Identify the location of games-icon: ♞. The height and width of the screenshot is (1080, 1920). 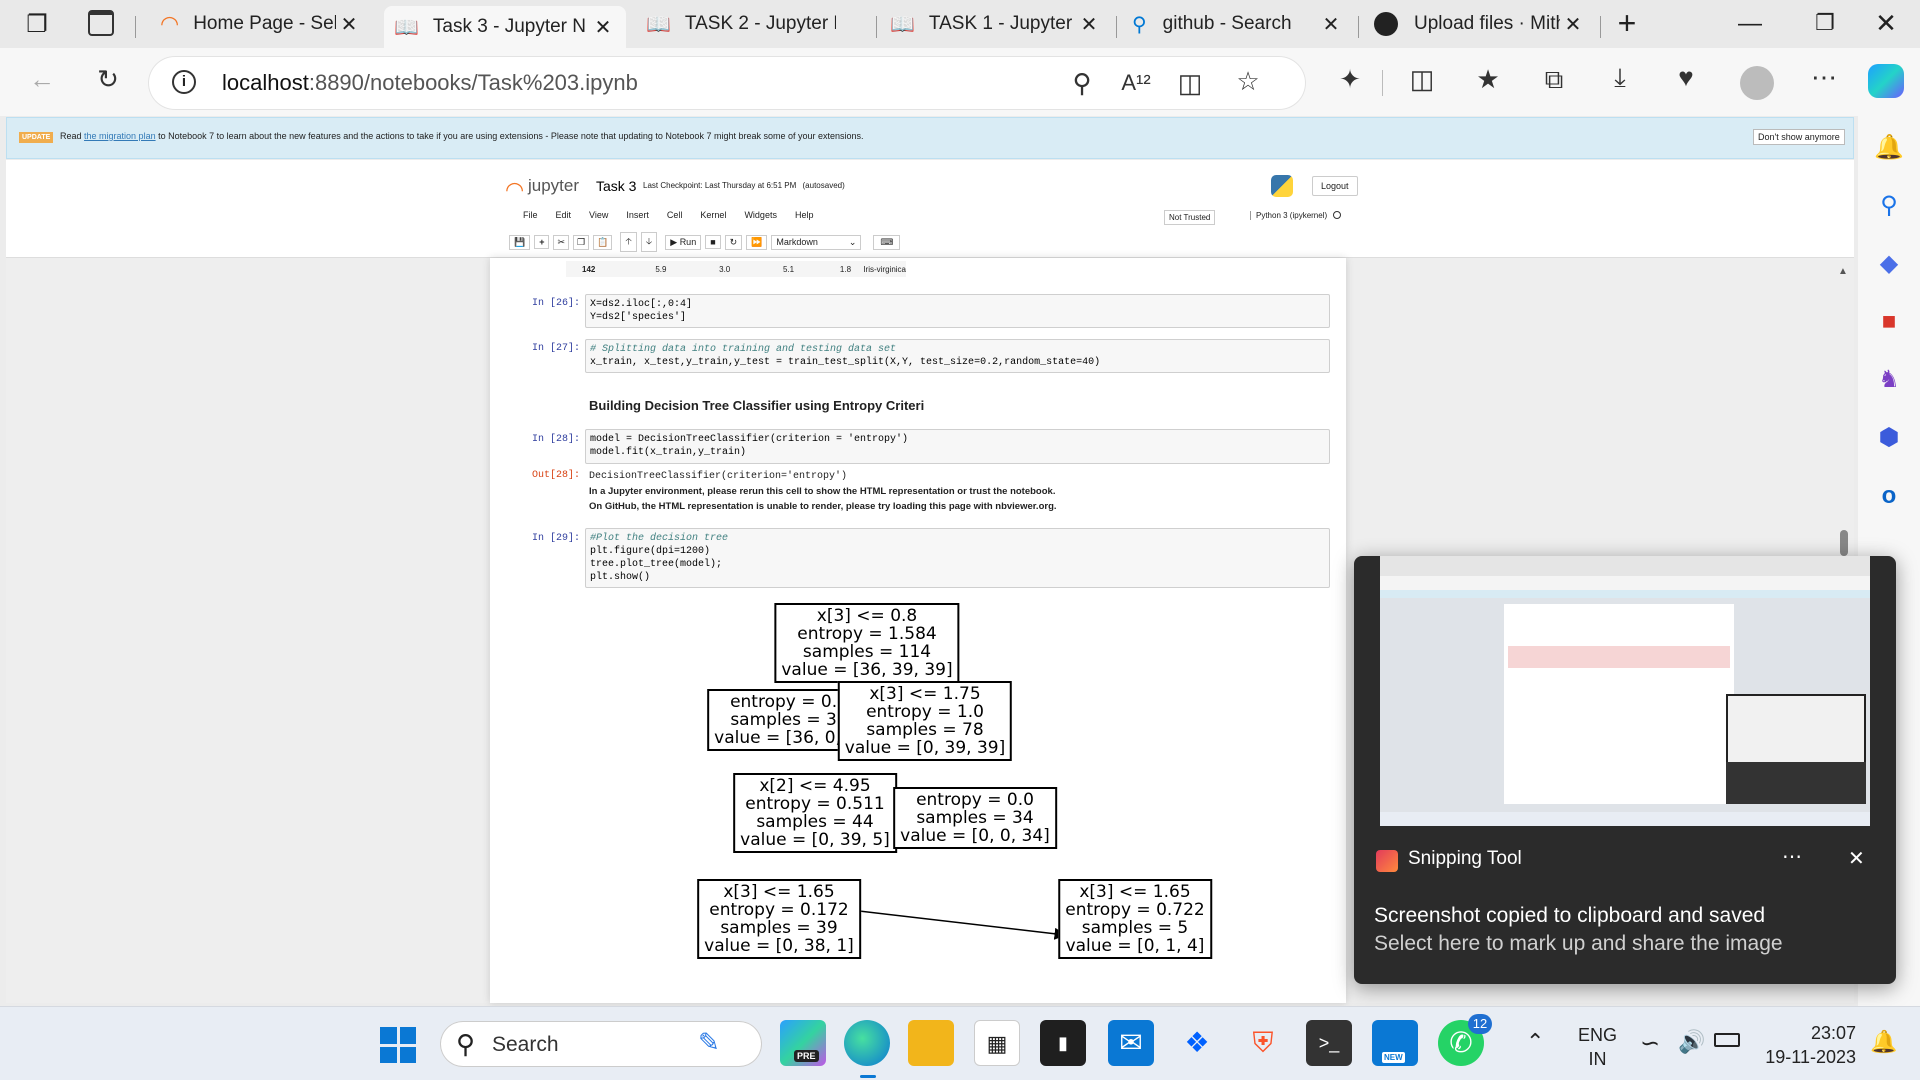
(1889, 380).